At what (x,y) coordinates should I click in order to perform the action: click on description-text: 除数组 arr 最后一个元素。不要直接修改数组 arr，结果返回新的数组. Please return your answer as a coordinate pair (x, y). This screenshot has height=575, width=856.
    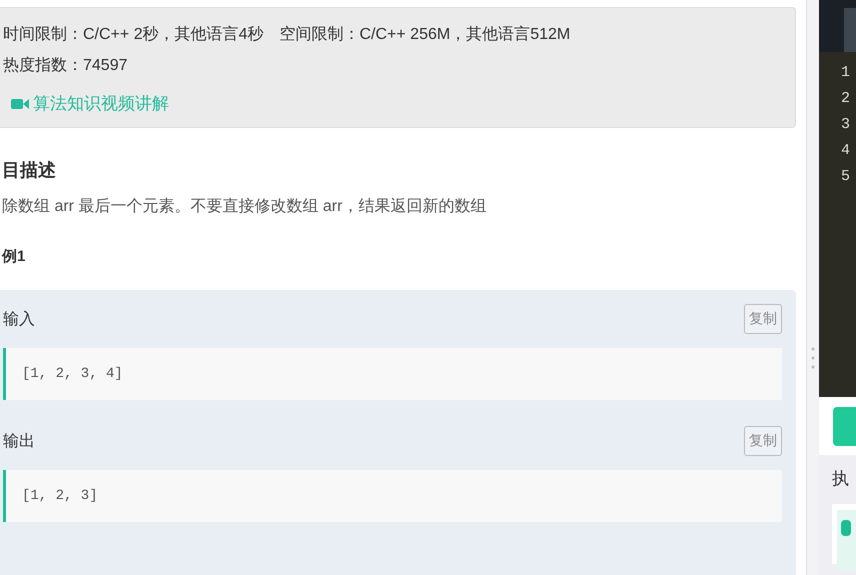
    Looking at the image, I should click on (245, 206).